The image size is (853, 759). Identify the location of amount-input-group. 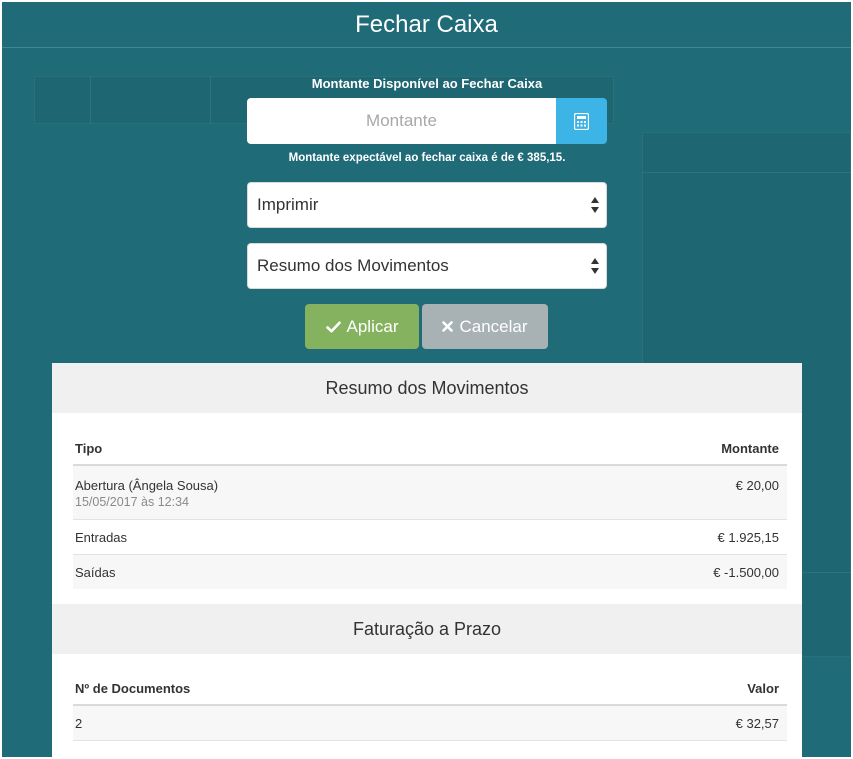
(427, 121).